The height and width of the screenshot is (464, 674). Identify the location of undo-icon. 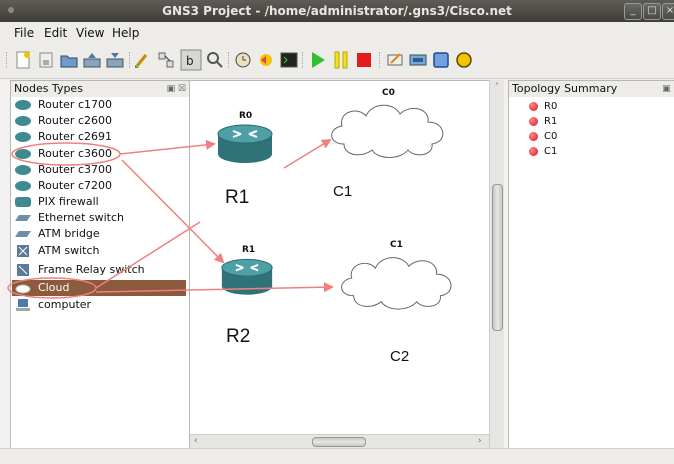
(266, 60).